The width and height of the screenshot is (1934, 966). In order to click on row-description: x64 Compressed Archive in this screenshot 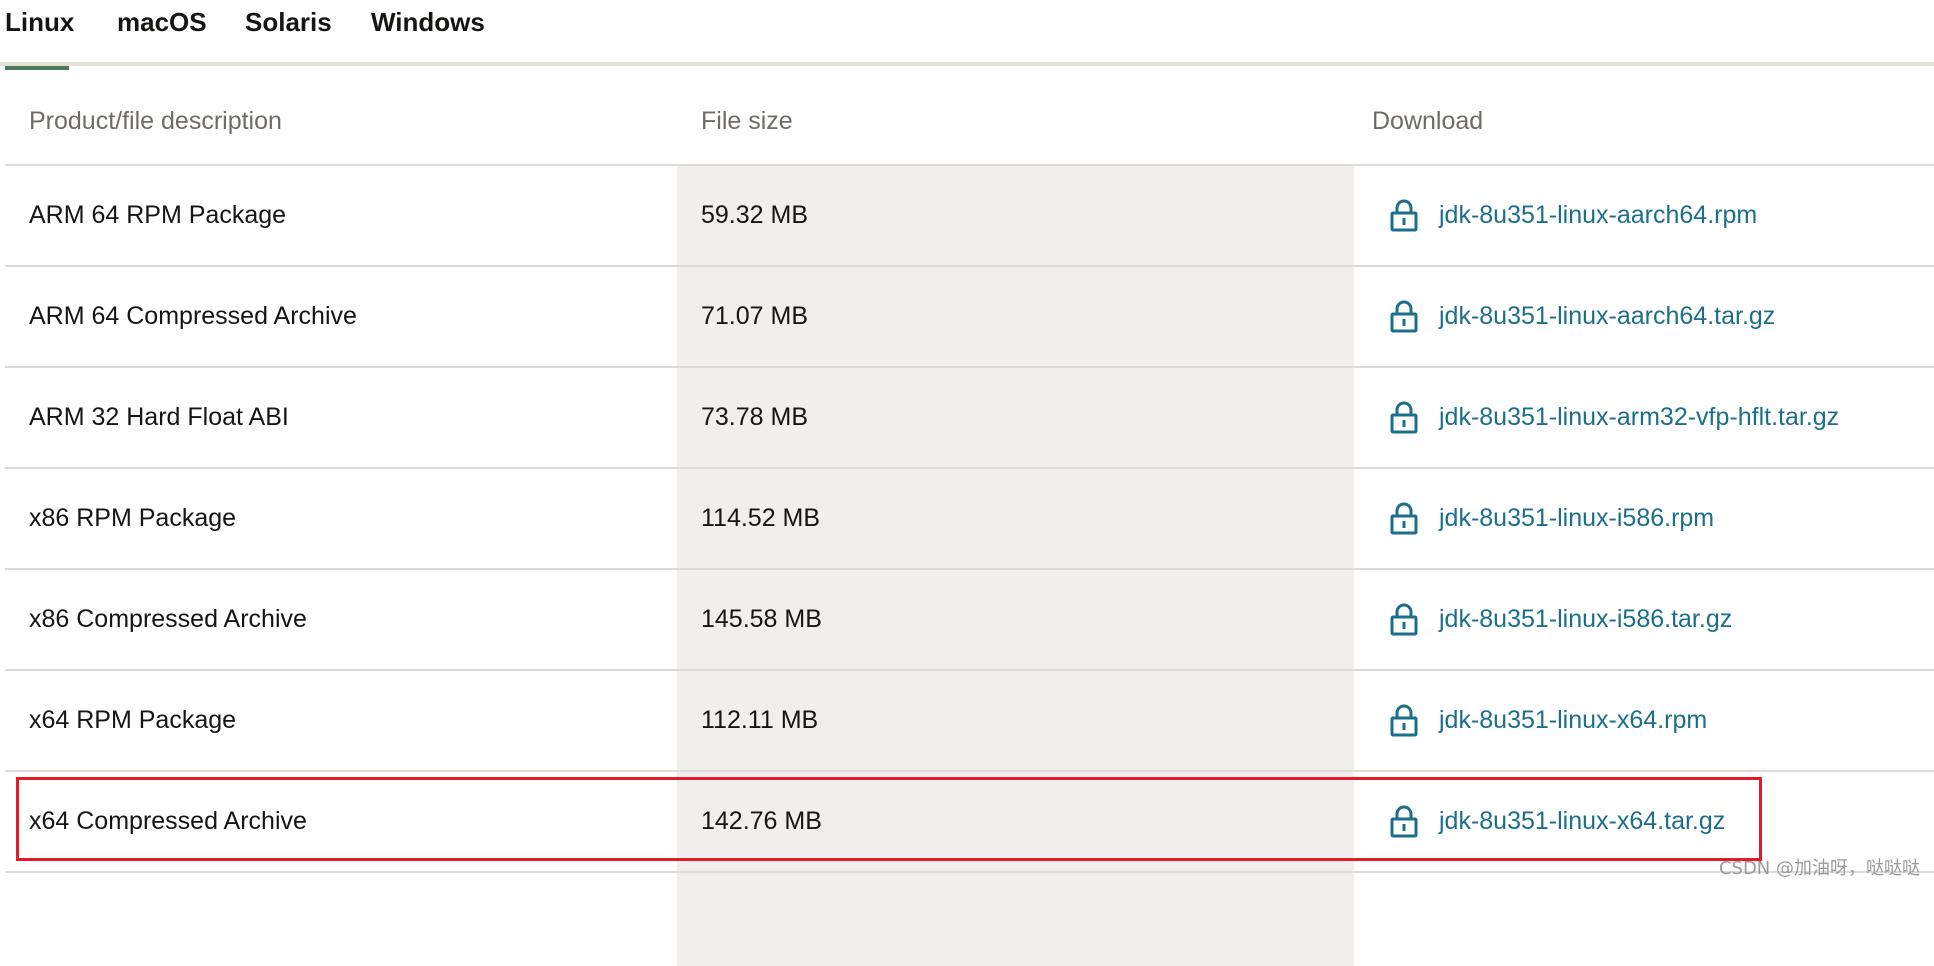, I will do `click(168, 821)`.